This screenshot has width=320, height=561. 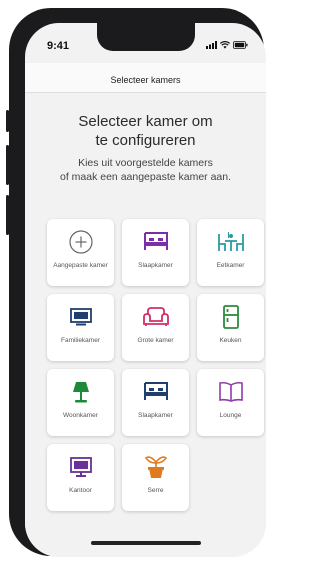 What do you see at coordinates (230, 265) in the screenshot?
I see `room-label: Eetkamer` at bounding box center [230, 265].